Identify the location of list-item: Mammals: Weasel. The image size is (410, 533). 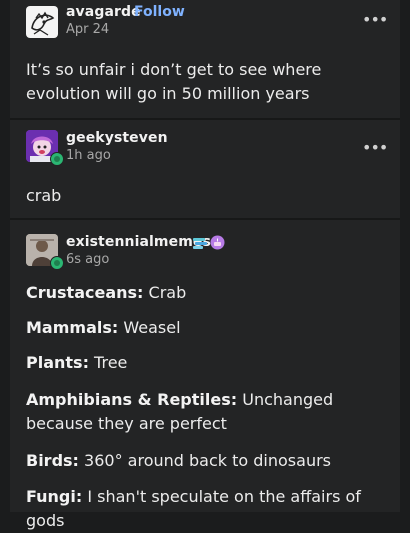
(201, 328).